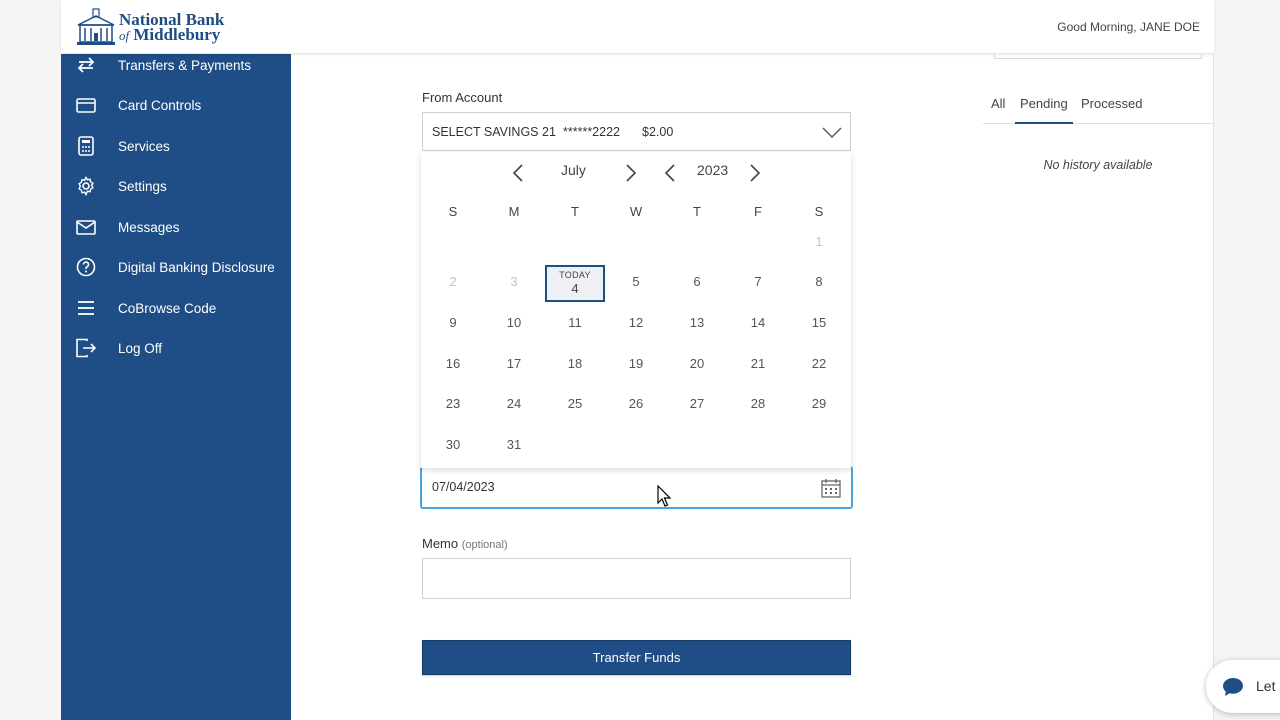 Image resolution: width=1280 pixels, height=720 pixels. I want to click on transfer-date-value: 07/04/2023, so click(463, 487).